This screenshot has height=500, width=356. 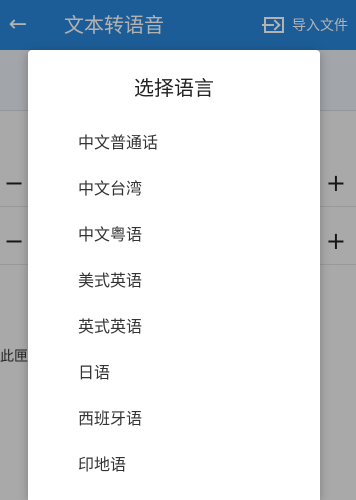 I want to click on language-option: 中文台湾, so click(x=174, y=189).